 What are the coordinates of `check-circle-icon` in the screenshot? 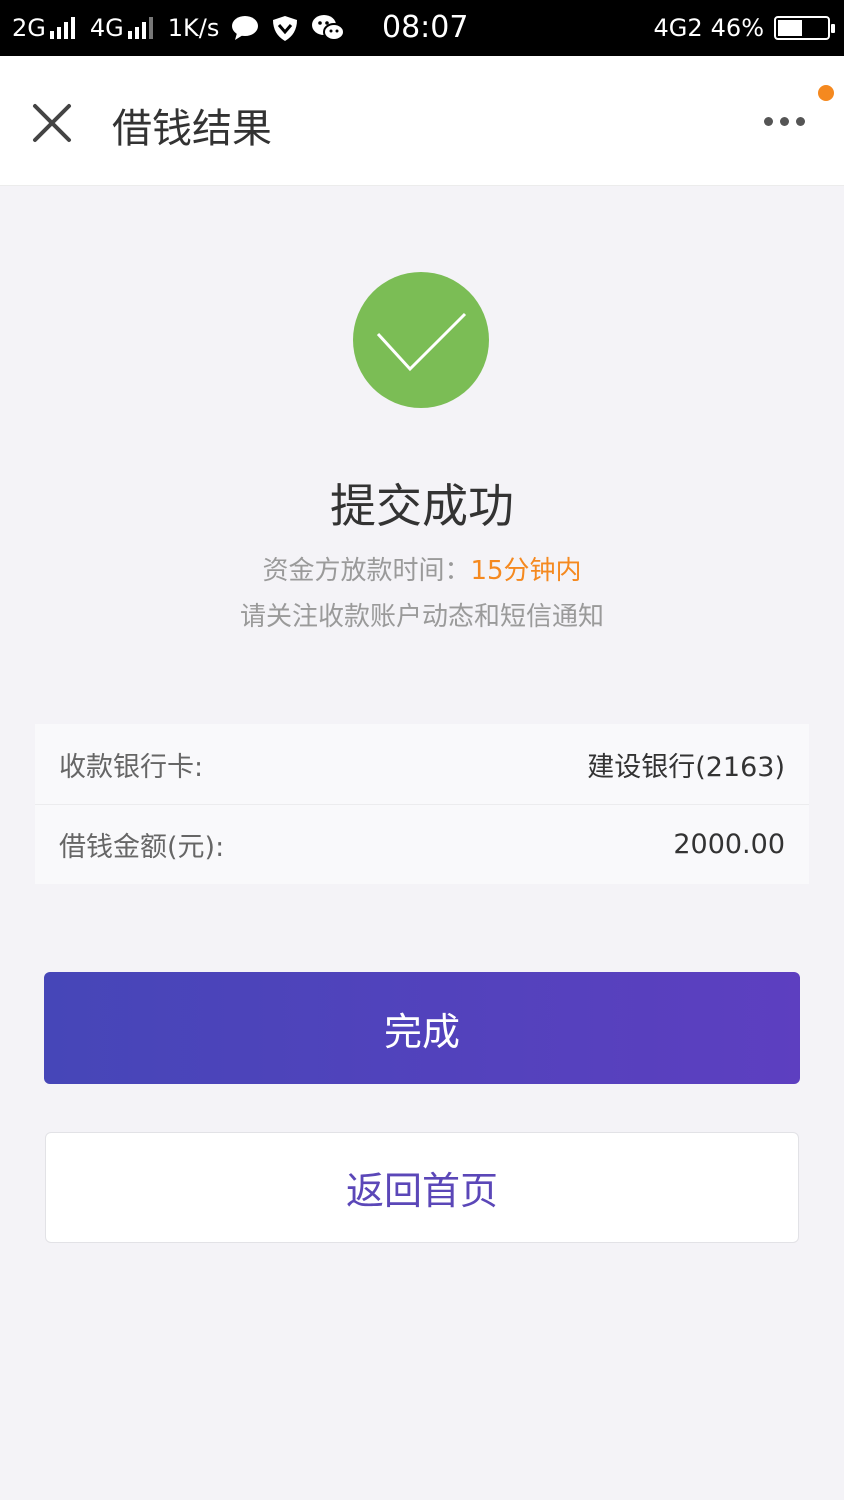 It's located at (421, 340).